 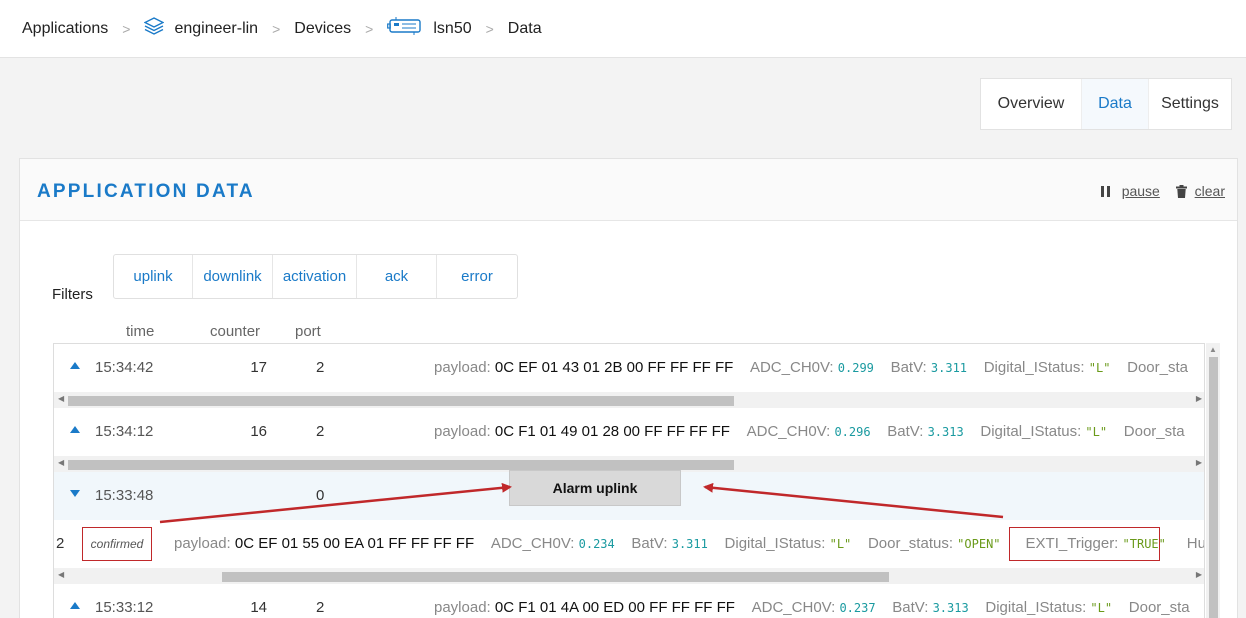 I want to click on vertical-scrollbar: ▲, so click(x=1213, y=480).